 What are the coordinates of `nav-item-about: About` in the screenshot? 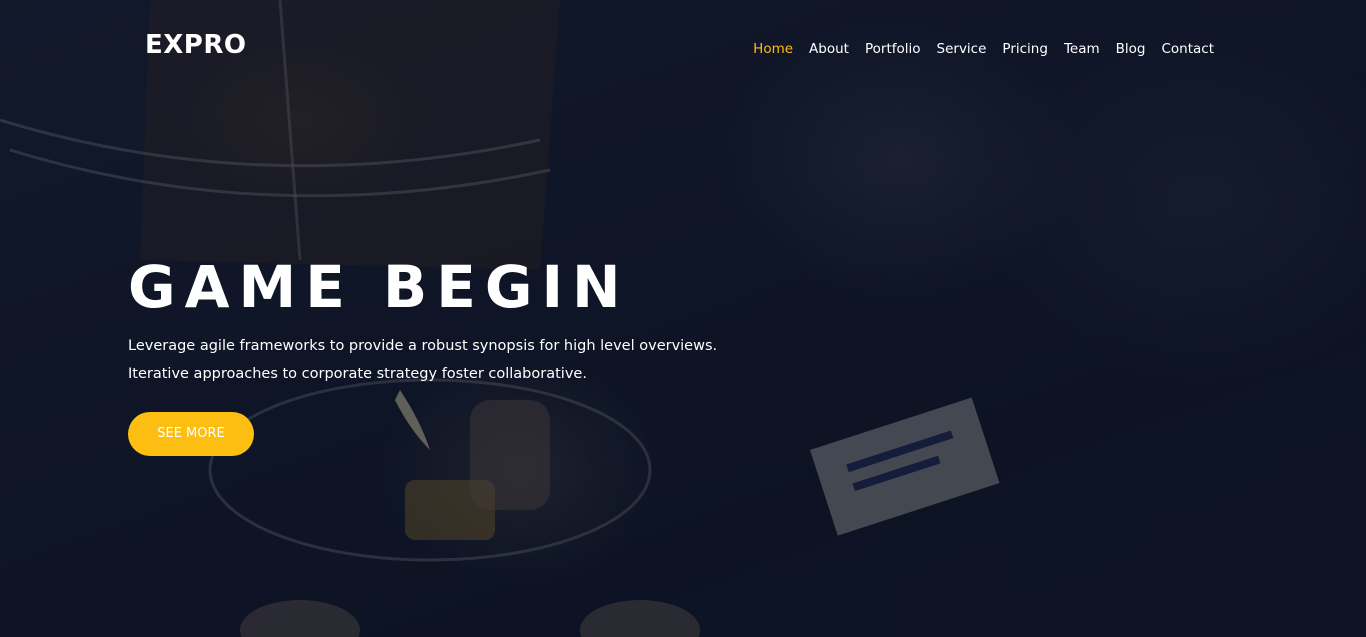 It's located at (829, 49).